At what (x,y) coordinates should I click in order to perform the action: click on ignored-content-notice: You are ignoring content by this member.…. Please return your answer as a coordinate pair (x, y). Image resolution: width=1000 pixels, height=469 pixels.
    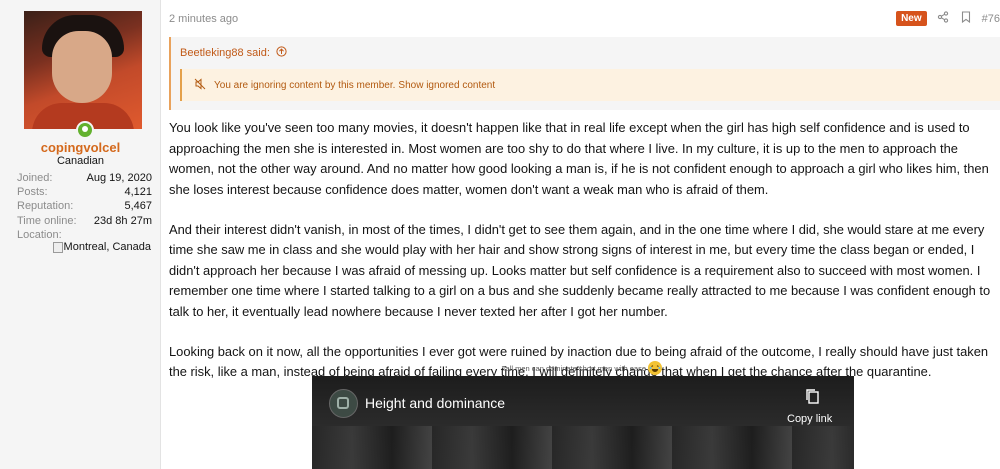
    Looking at the image, I should click on (590, 85).